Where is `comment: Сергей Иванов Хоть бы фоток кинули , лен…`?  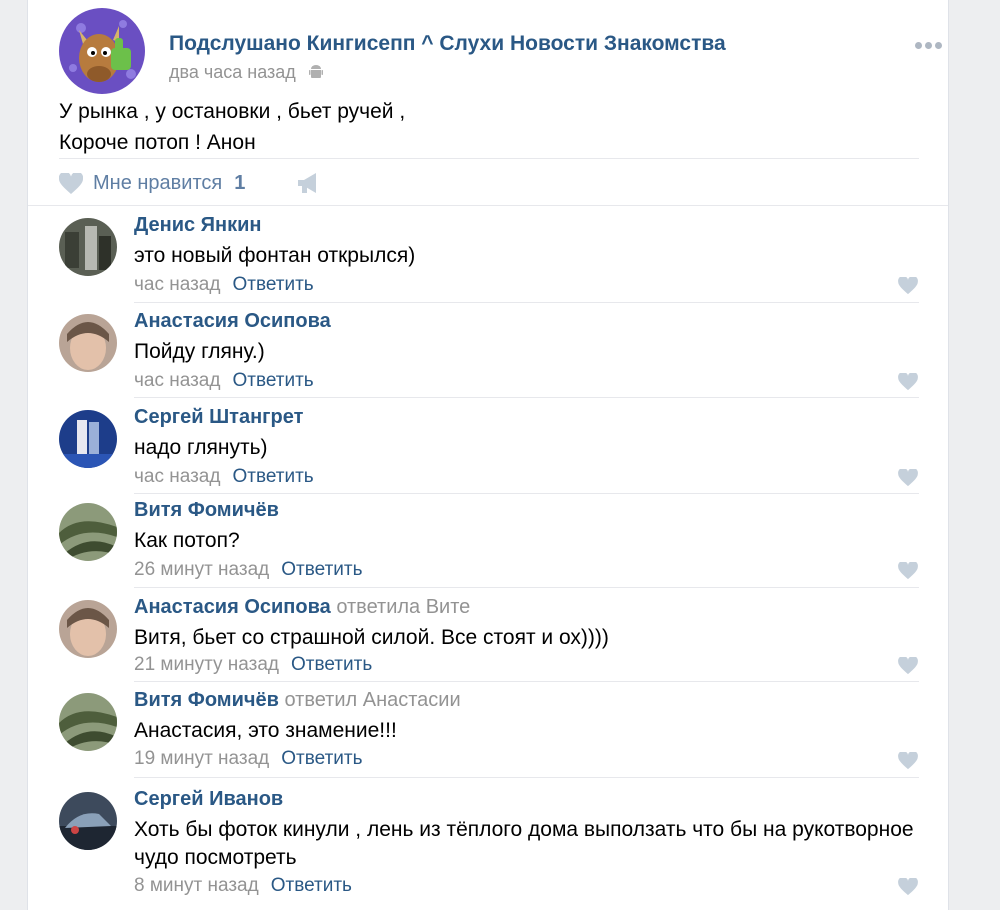 comment: Сергей Иванов Хоть бы фоток кинули , лен… is located at coordinates (489, 849).